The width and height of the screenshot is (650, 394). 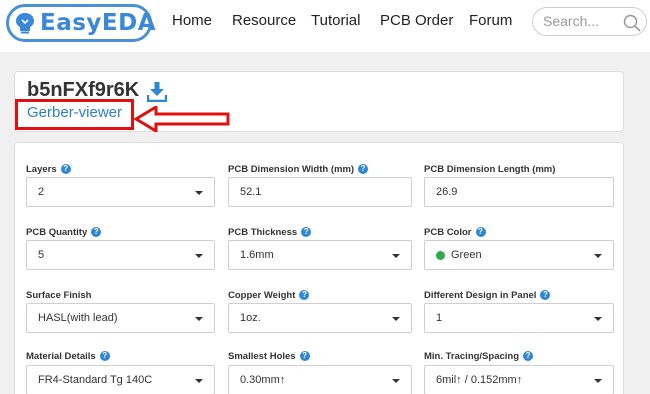 I want to click on holes-select: 0.30mm↑, so click(x=320, y=379).